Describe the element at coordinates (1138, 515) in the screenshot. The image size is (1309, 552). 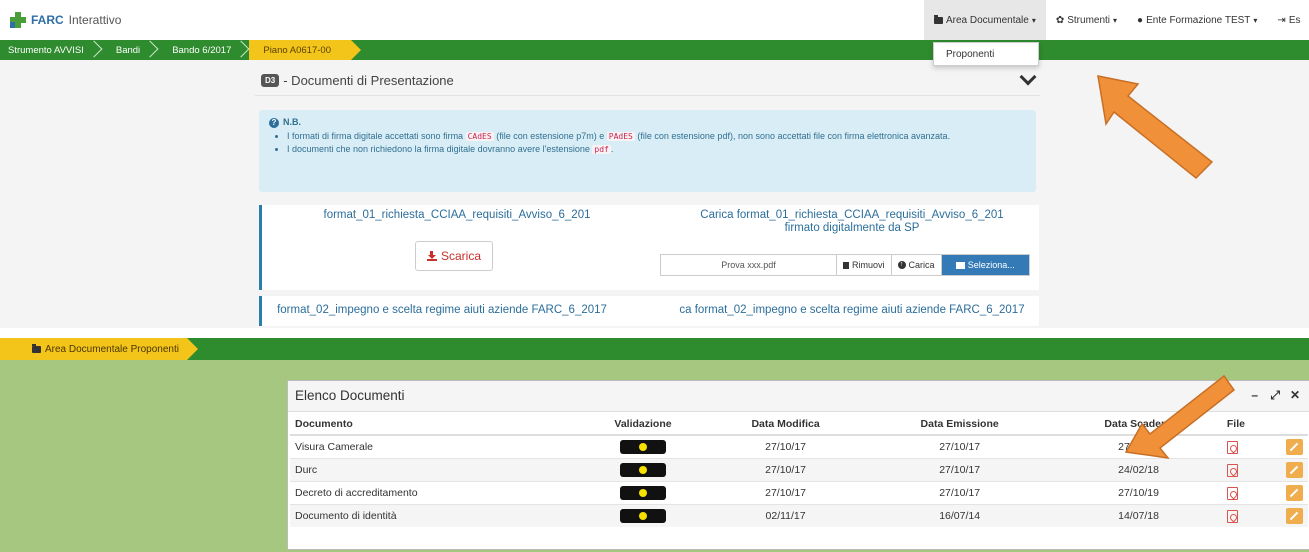
I see `cell-data-scadenza: 14/07/18` at that location.